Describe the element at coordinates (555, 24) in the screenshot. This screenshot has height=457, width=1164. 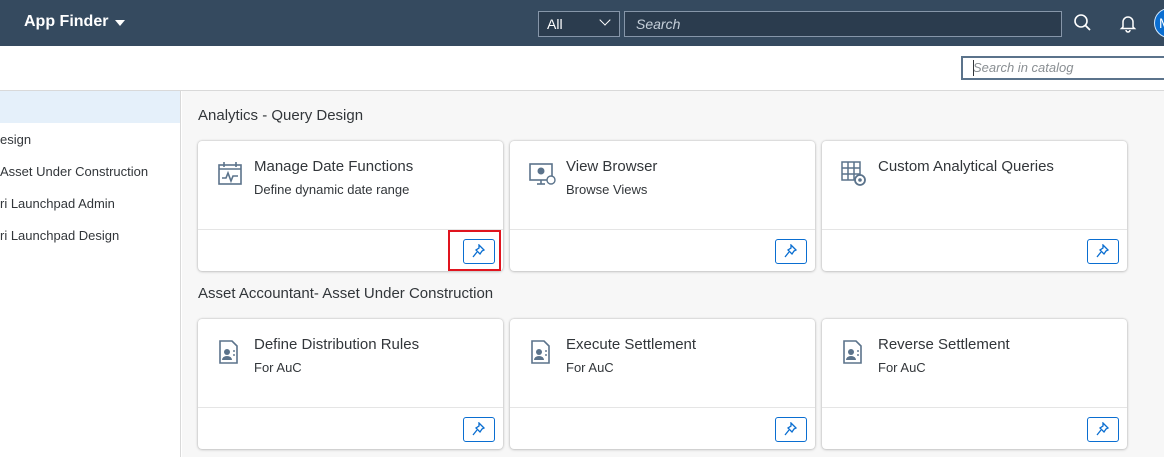
I see `search-scope-value: All` at that location.